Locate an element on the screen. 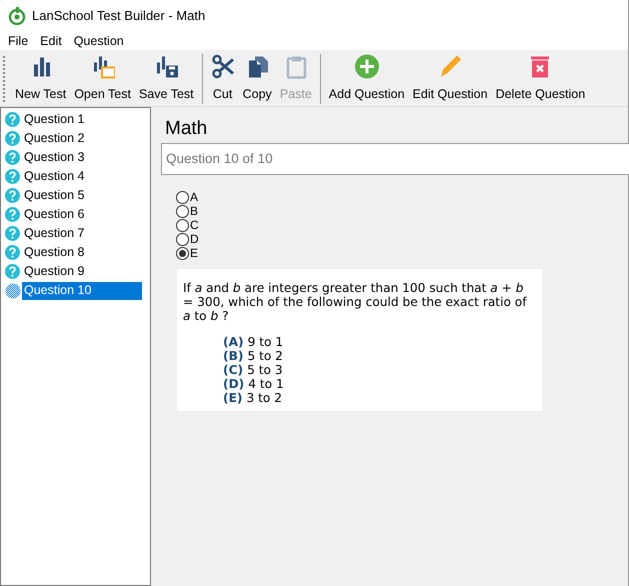 This screenshot has height=586, width=629. choice-letter: (C) is located at coordinates (233, 370).